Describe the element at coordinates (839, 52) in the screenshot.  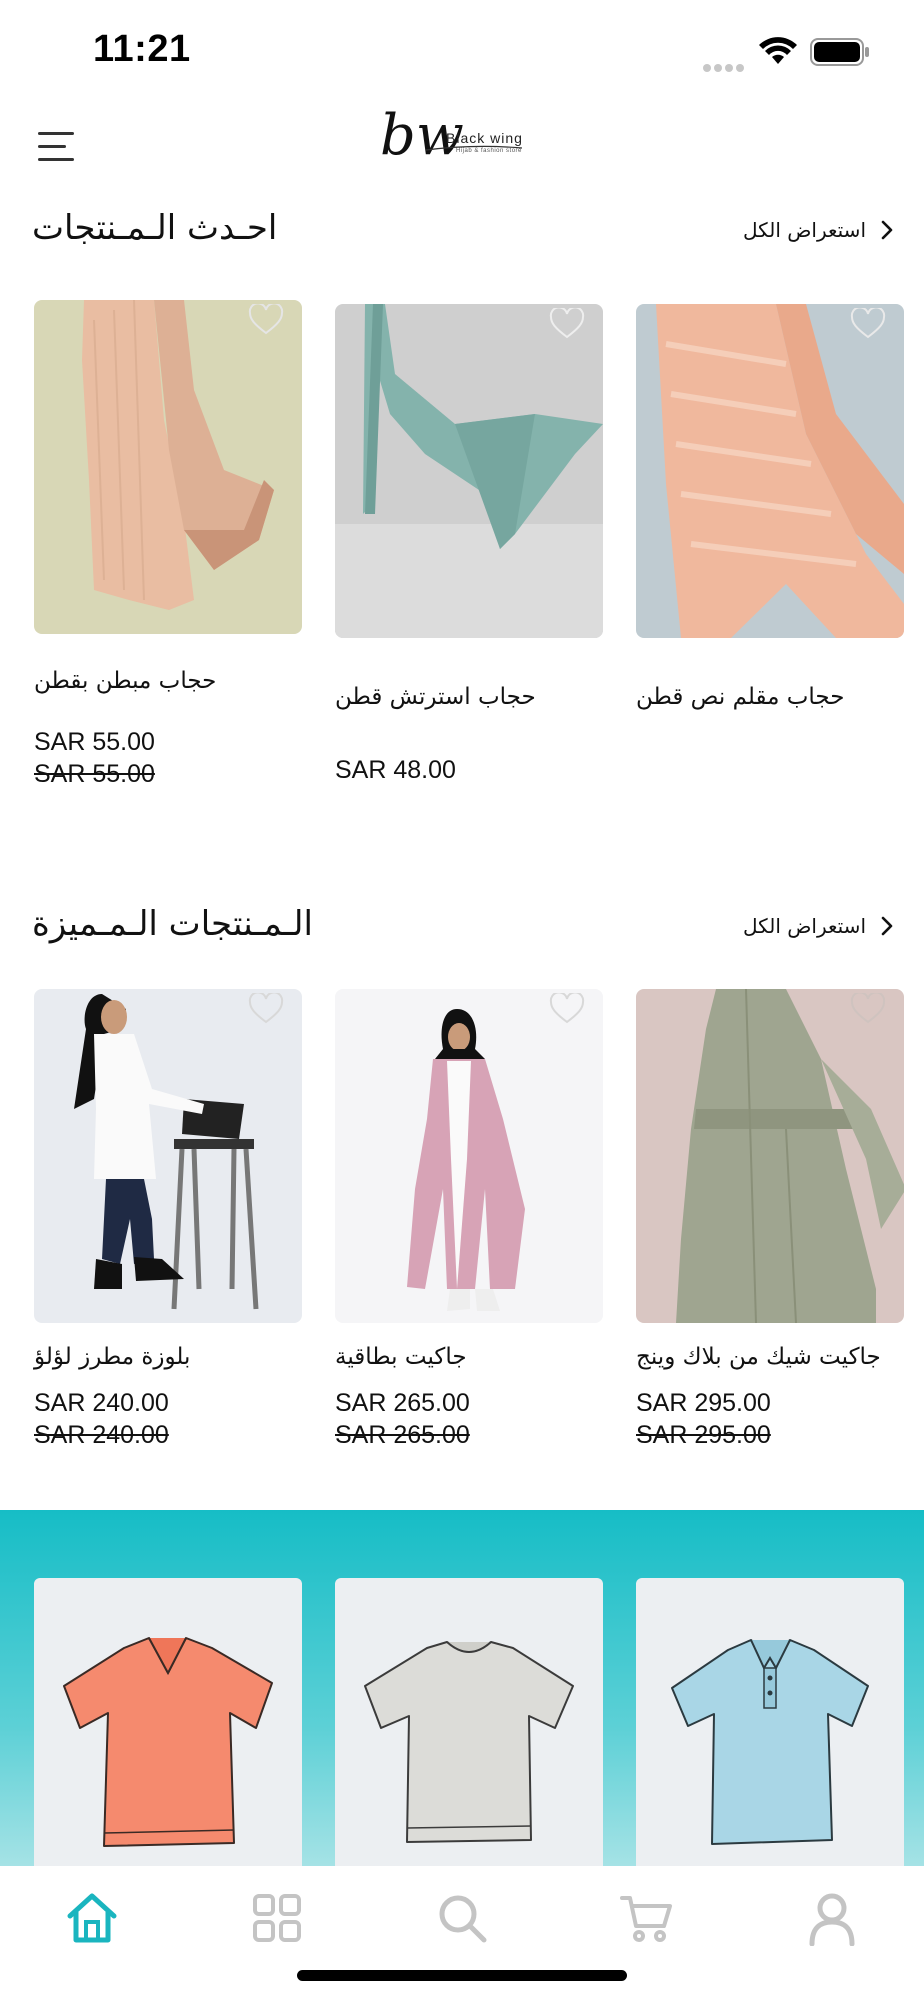
I see `battery-icon` at that location.